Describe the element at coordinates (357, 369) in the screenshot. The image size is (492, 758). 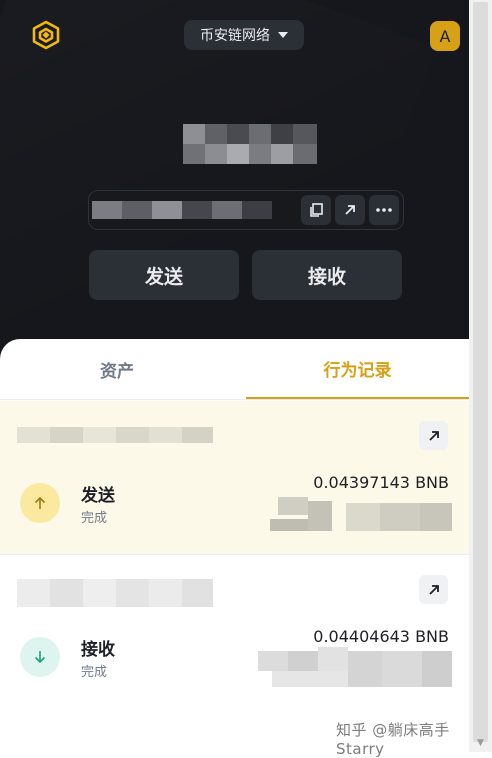
I see `tab-activity: 行为记录` at that location.